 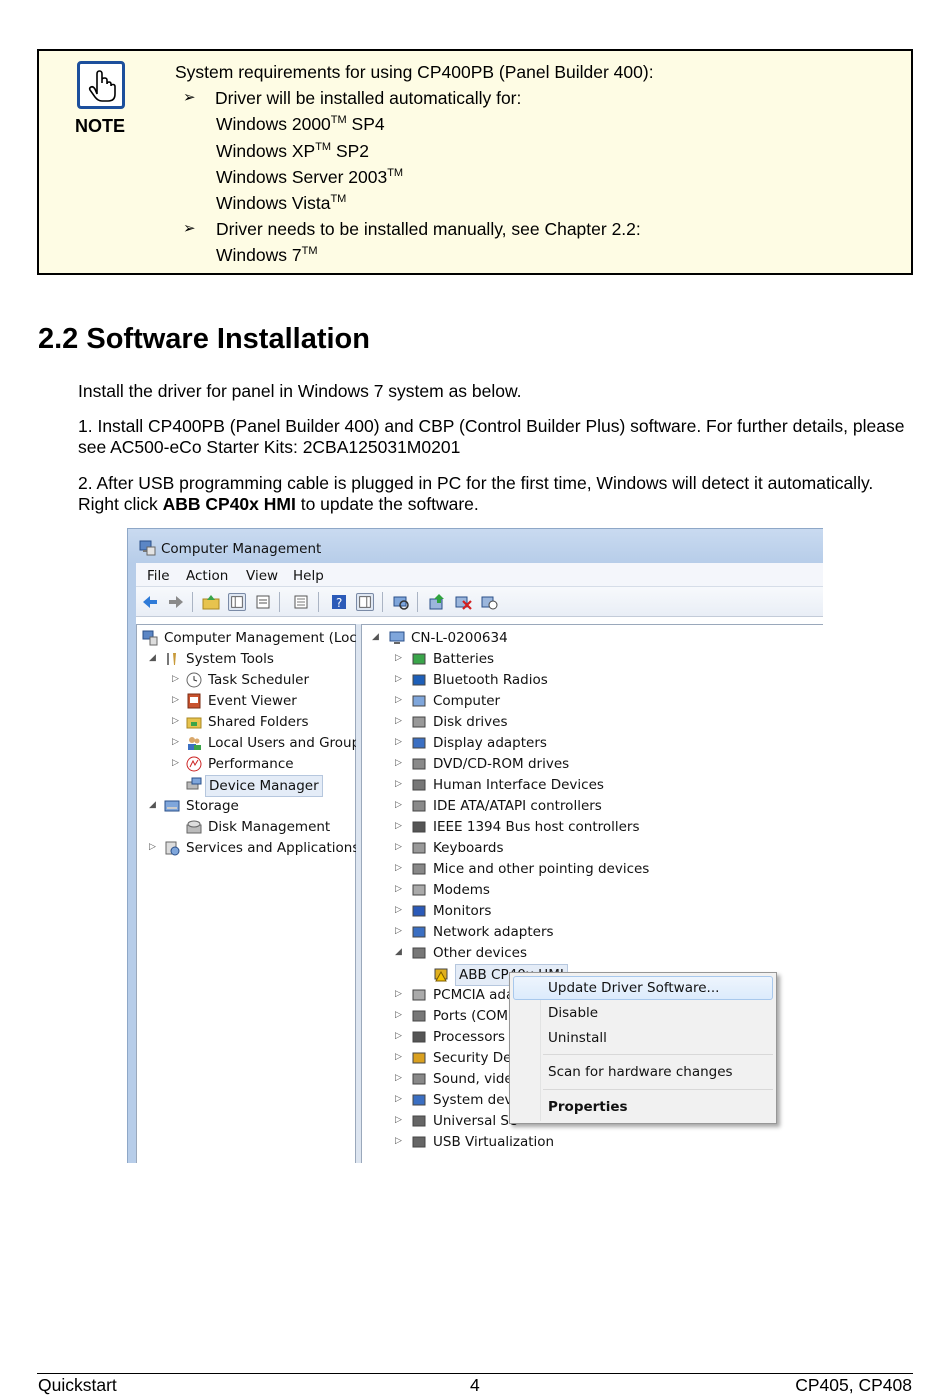 What do you see at coordinates (241, 549) in the screenshot?
I see `window-title: Computer Management` at bounding box center [241, 549].